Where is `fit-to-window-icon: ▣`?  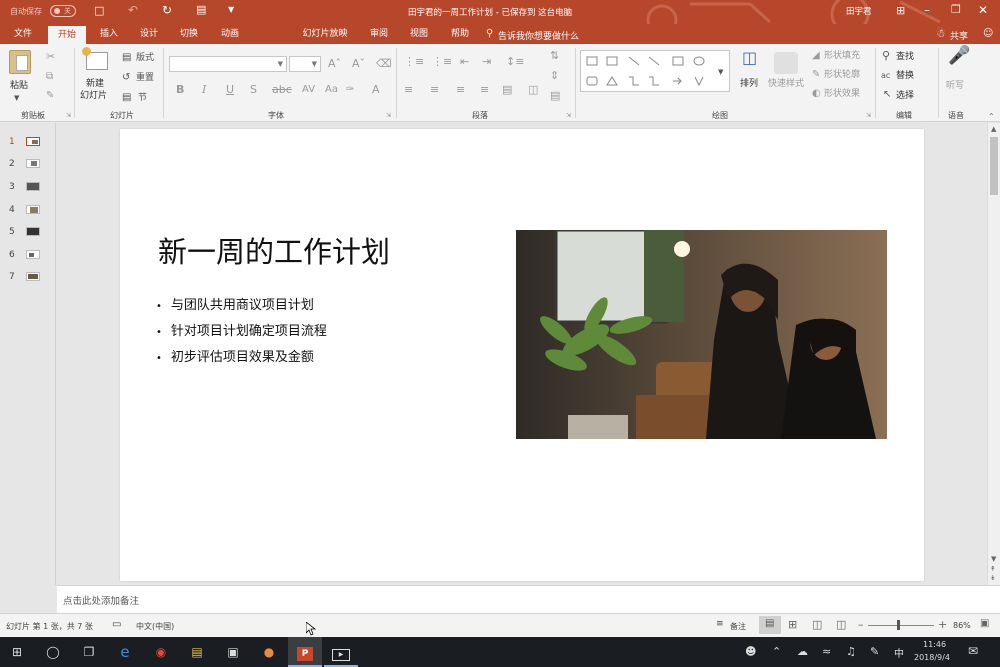
fit-to-window-icon: ▣ is located at coordinates (984, 623).